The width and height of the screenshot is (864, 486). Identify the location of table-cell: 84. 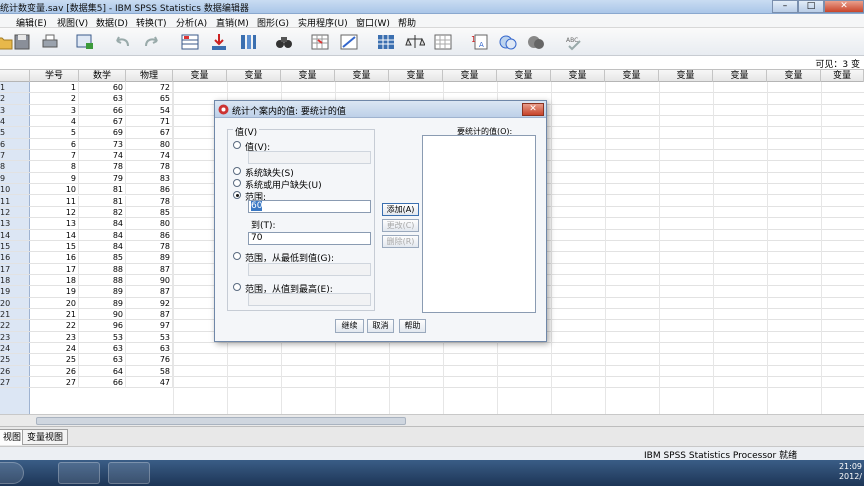
(102, 224).